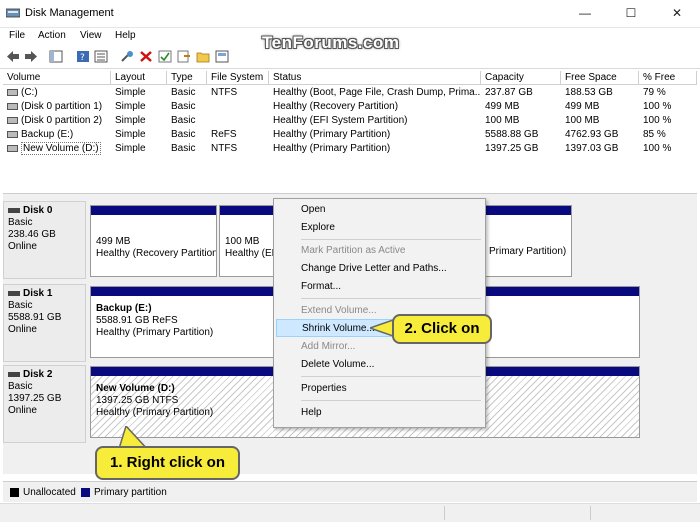  I want to click on column-header-file-system: File System, so click(238, 78).